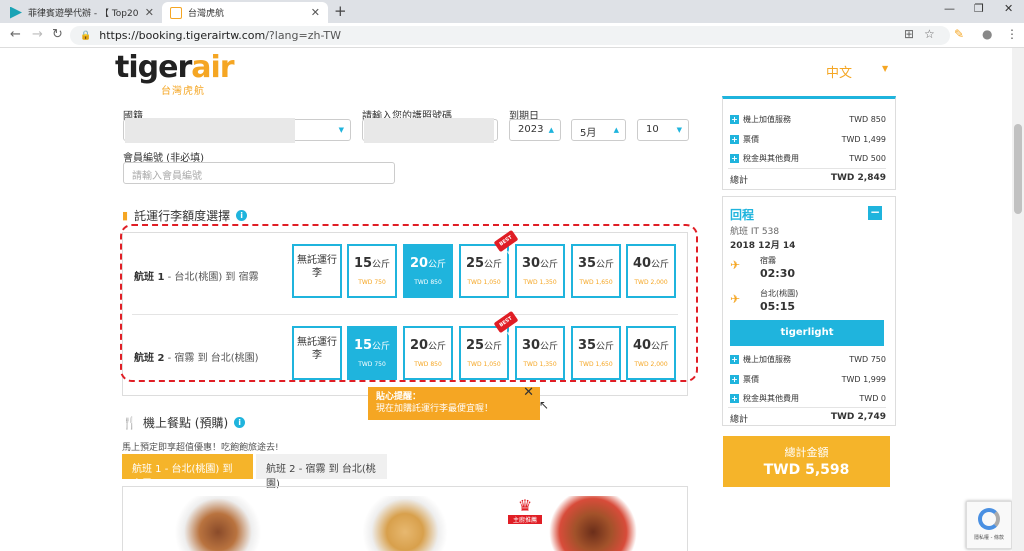  I want to click on arrival-time: 05:15, so click(778, 306).